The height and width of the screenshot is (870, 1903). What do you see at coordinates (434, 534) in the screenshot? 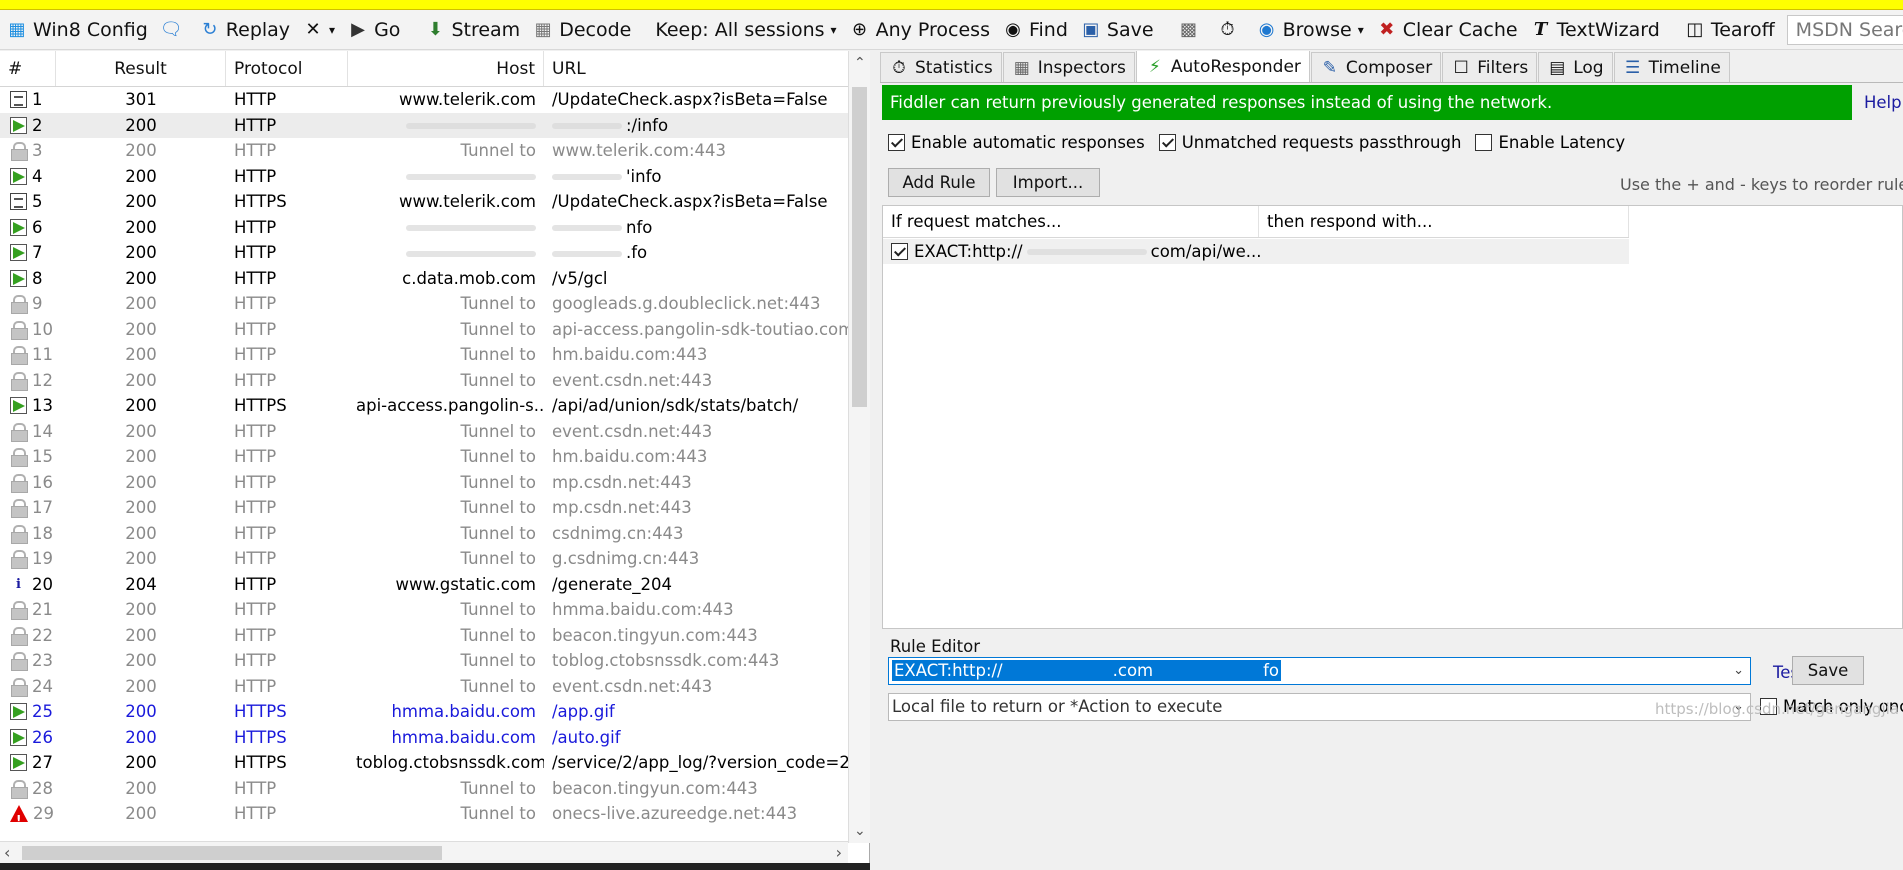
I see `table-row: 18 200 HTTP Tunnel to csdnimg.cn:443` at bounding box center [434, 534].